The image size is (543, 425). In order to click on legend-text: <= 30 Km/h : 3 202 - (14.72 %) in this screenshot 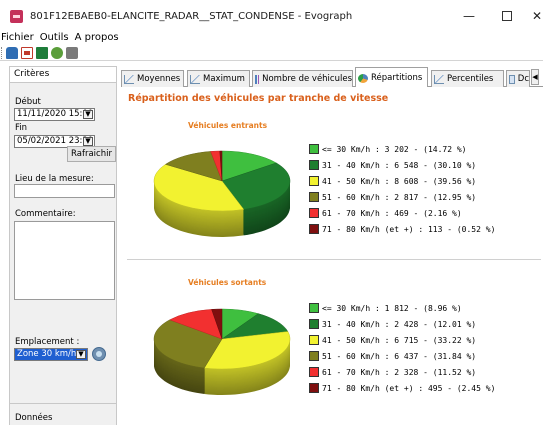, I will do `click(394, 149)`.